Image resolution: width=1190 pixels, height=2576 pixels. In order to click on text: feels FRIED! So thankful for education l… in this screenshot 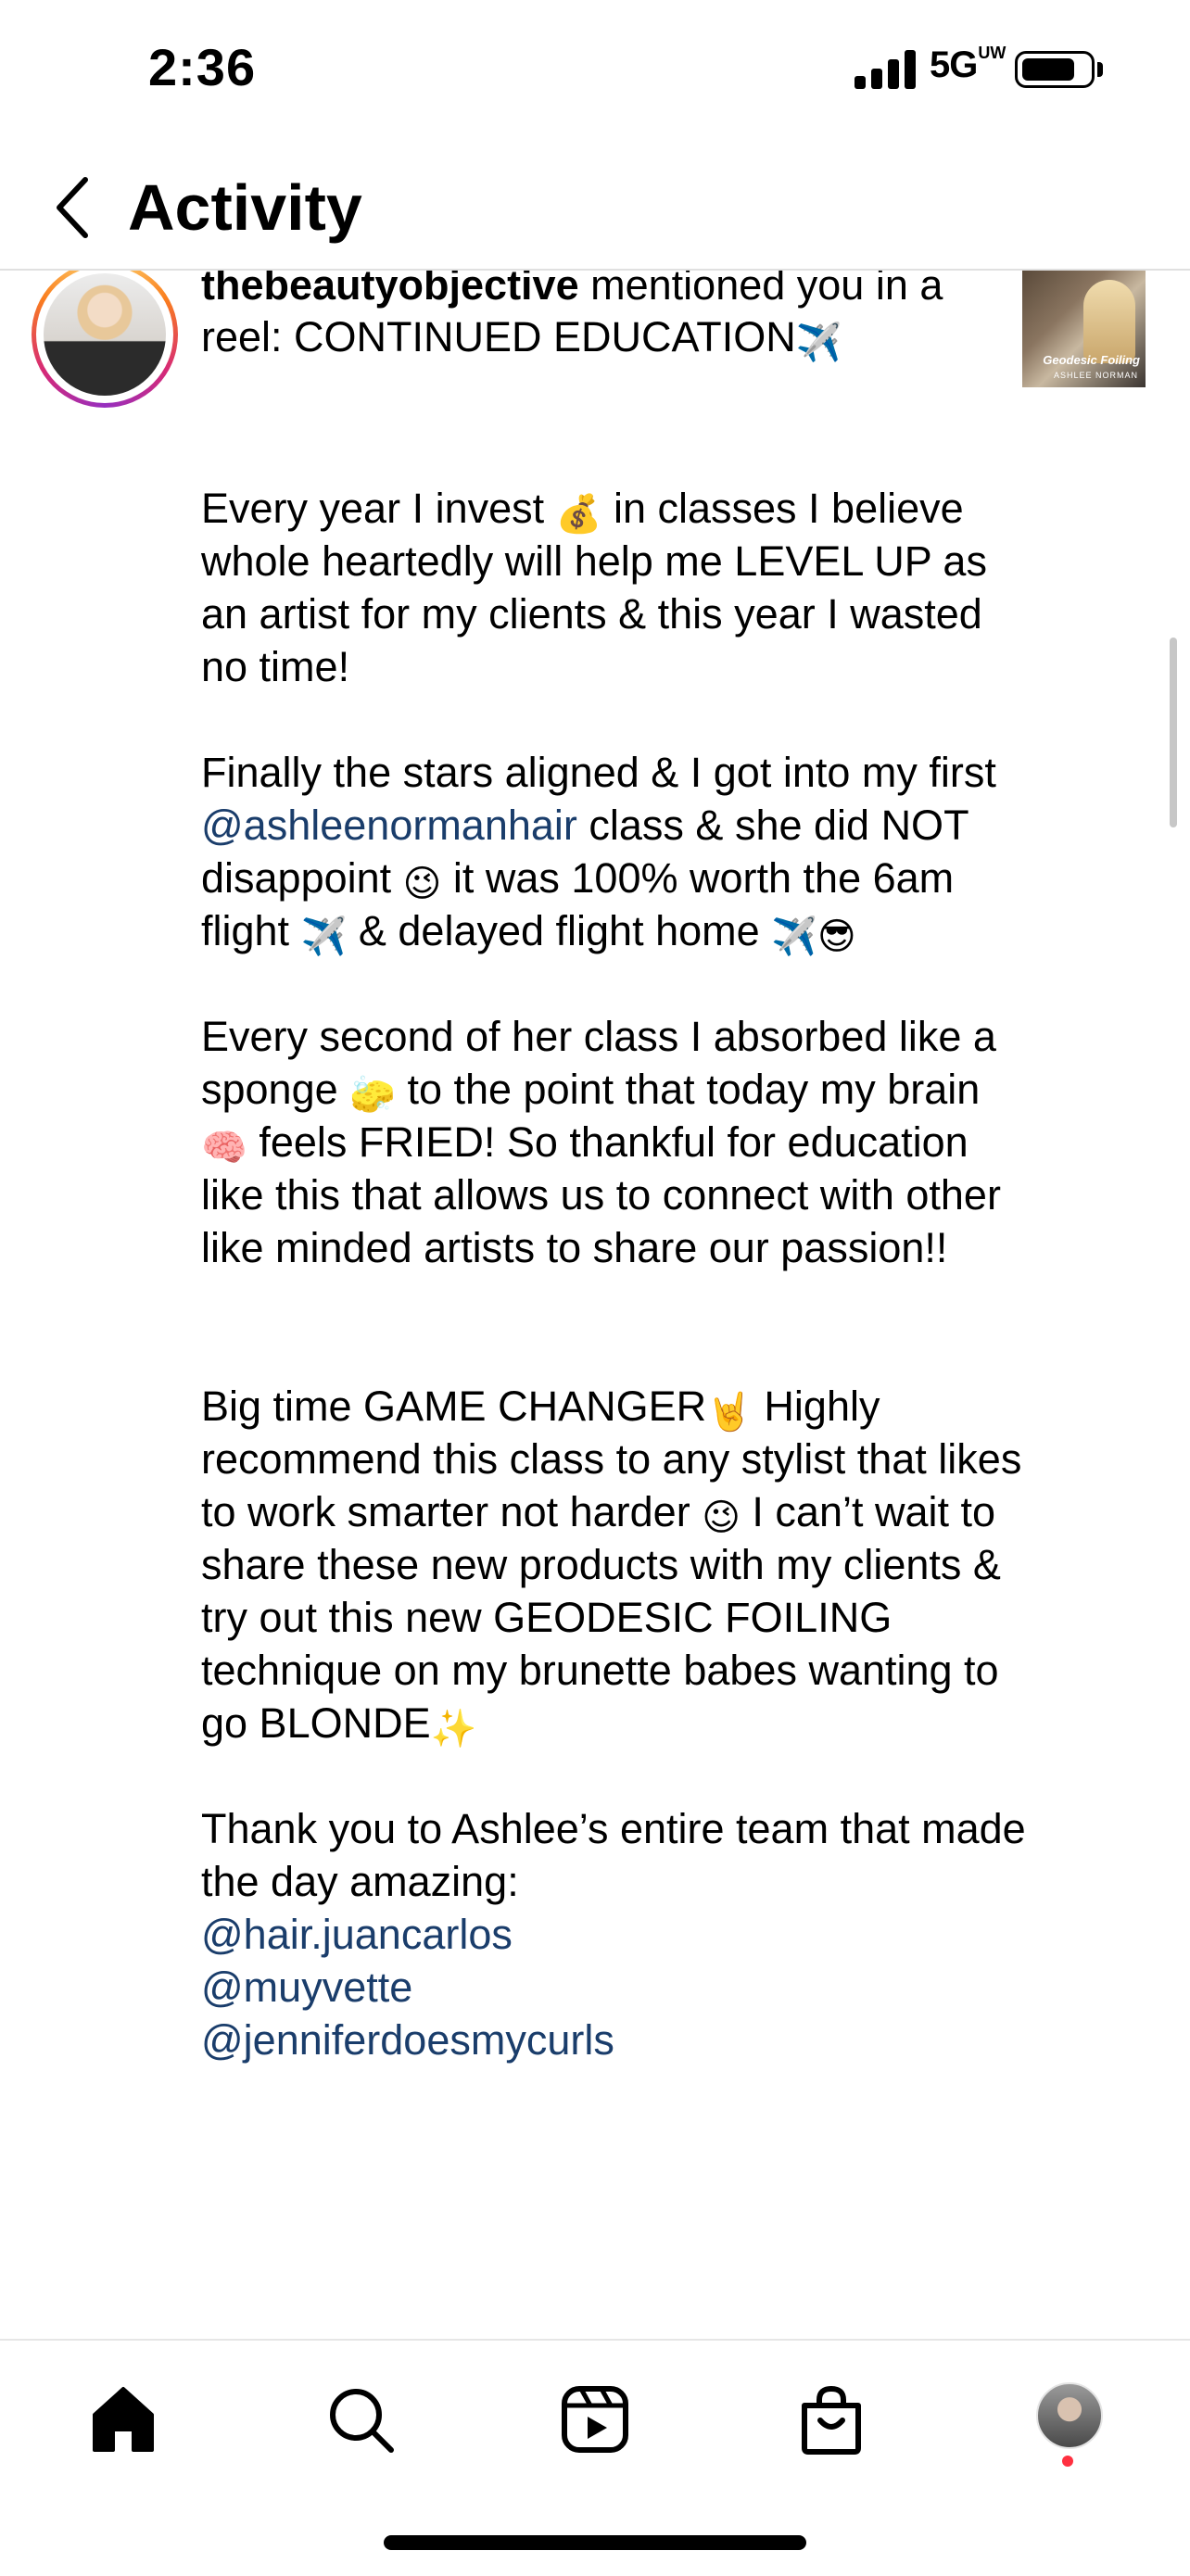, I will do `click(601, 1194)`.